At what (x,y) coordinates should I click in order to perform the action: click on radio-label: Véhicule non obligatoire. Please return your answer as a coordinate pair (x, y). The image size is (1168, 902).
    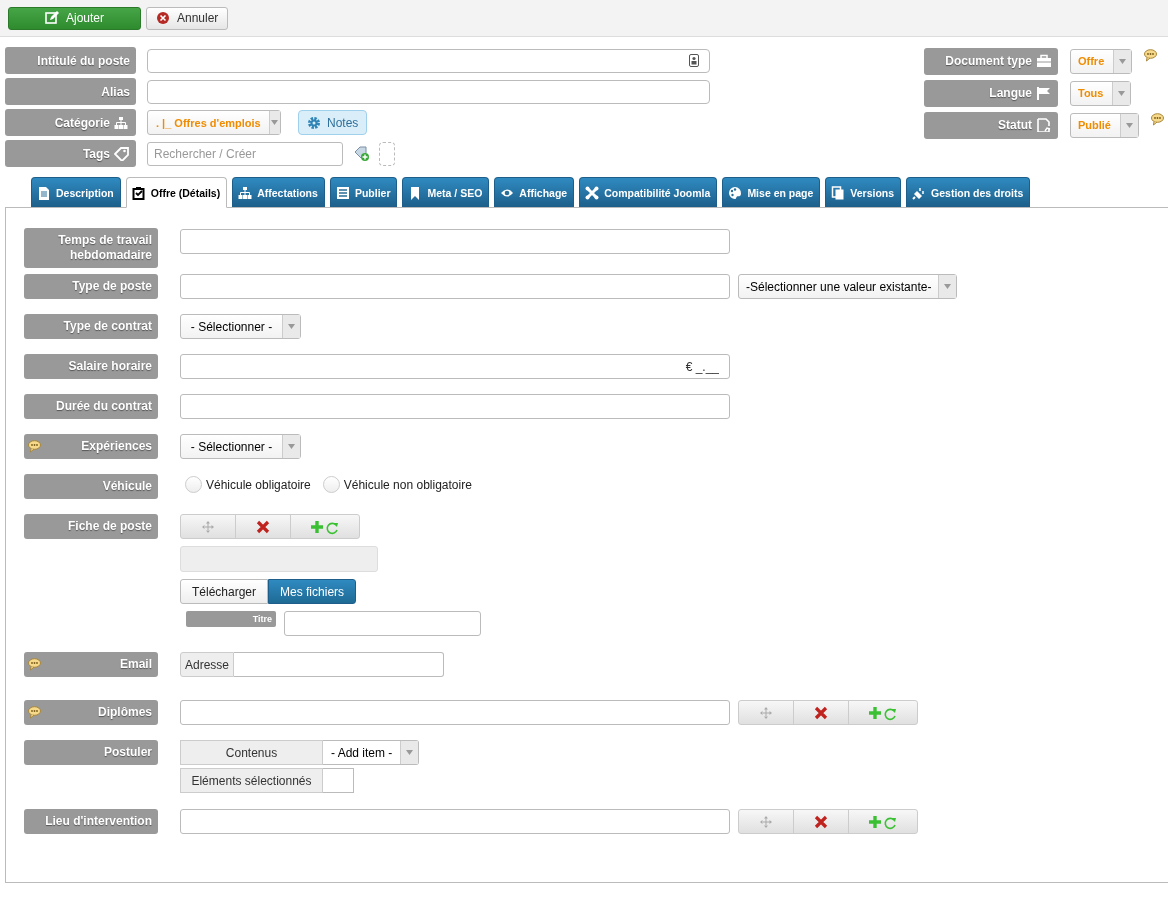
    Looking at the image, I should click on (407, 484).